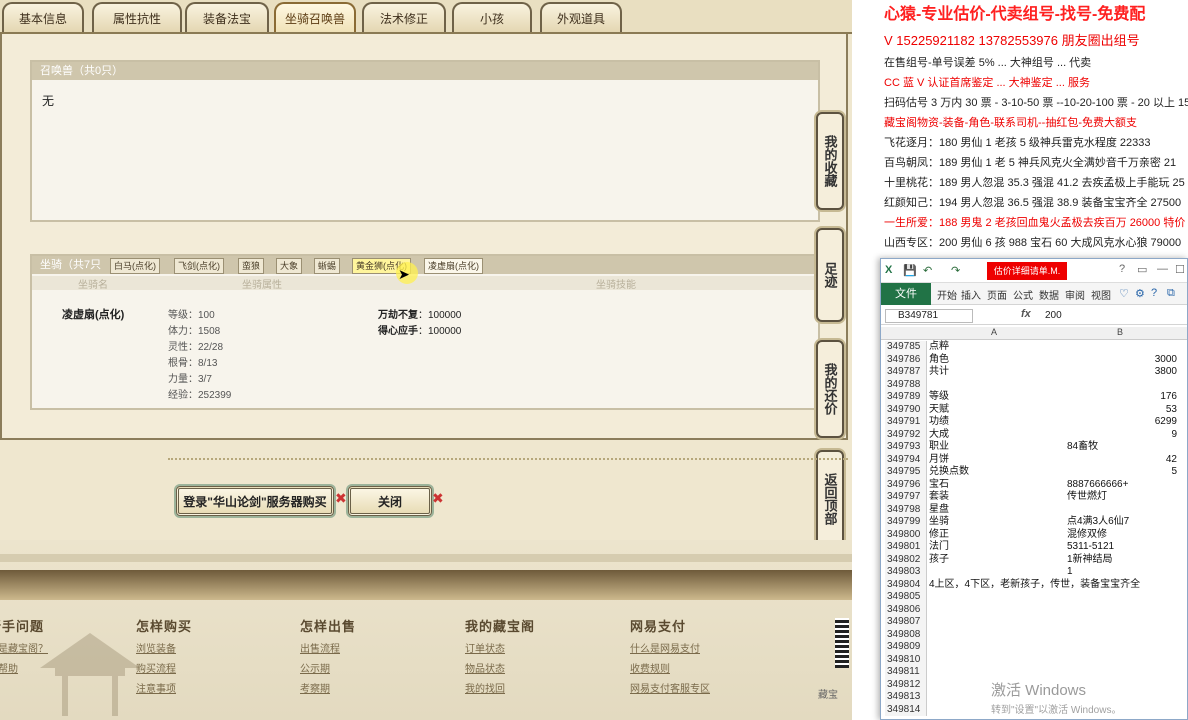 The image size is (1188, 720). Describe the element at coordinates (1090, 560) in the screenshot. I see `cell-b: 1新神结局` at that location.